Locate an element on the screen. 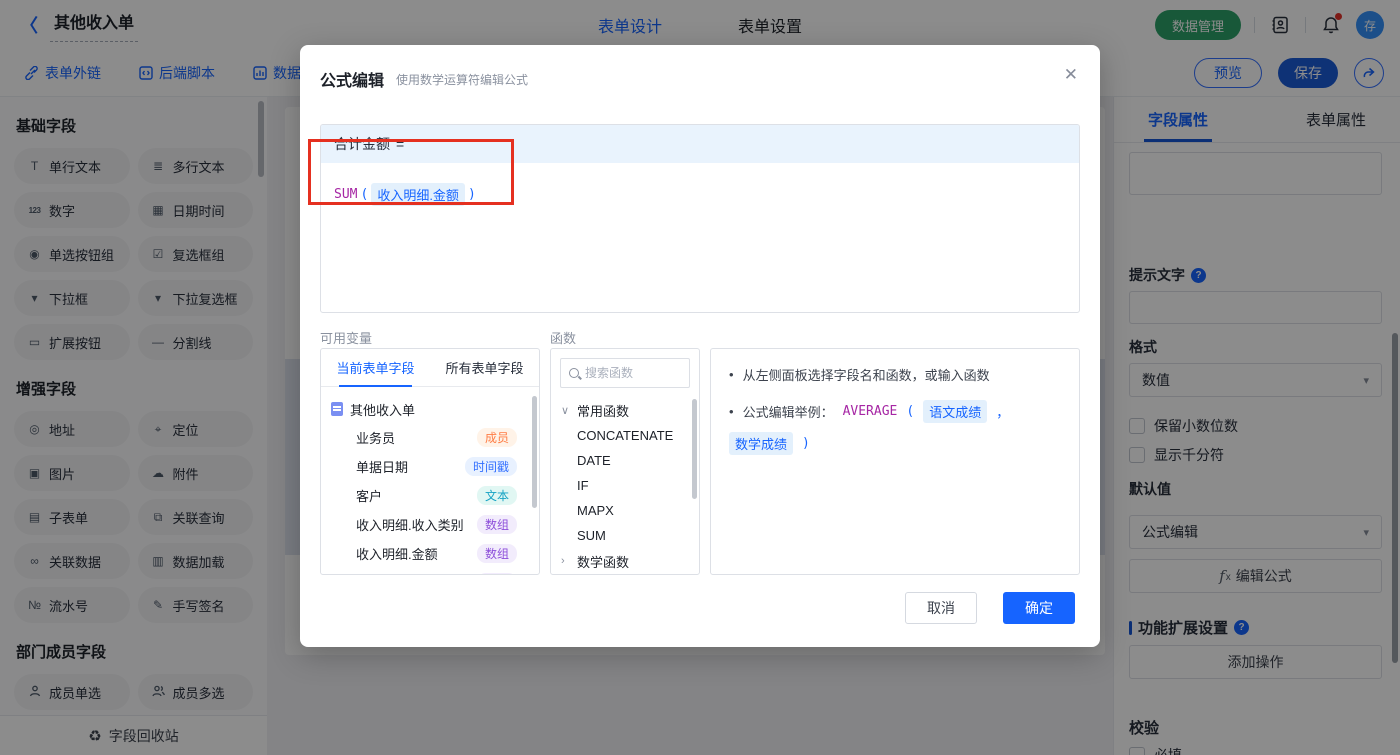 The height and width of the screenshot is (755, 1400). close-icon: ✕ is located at coordinates (1071, 75).